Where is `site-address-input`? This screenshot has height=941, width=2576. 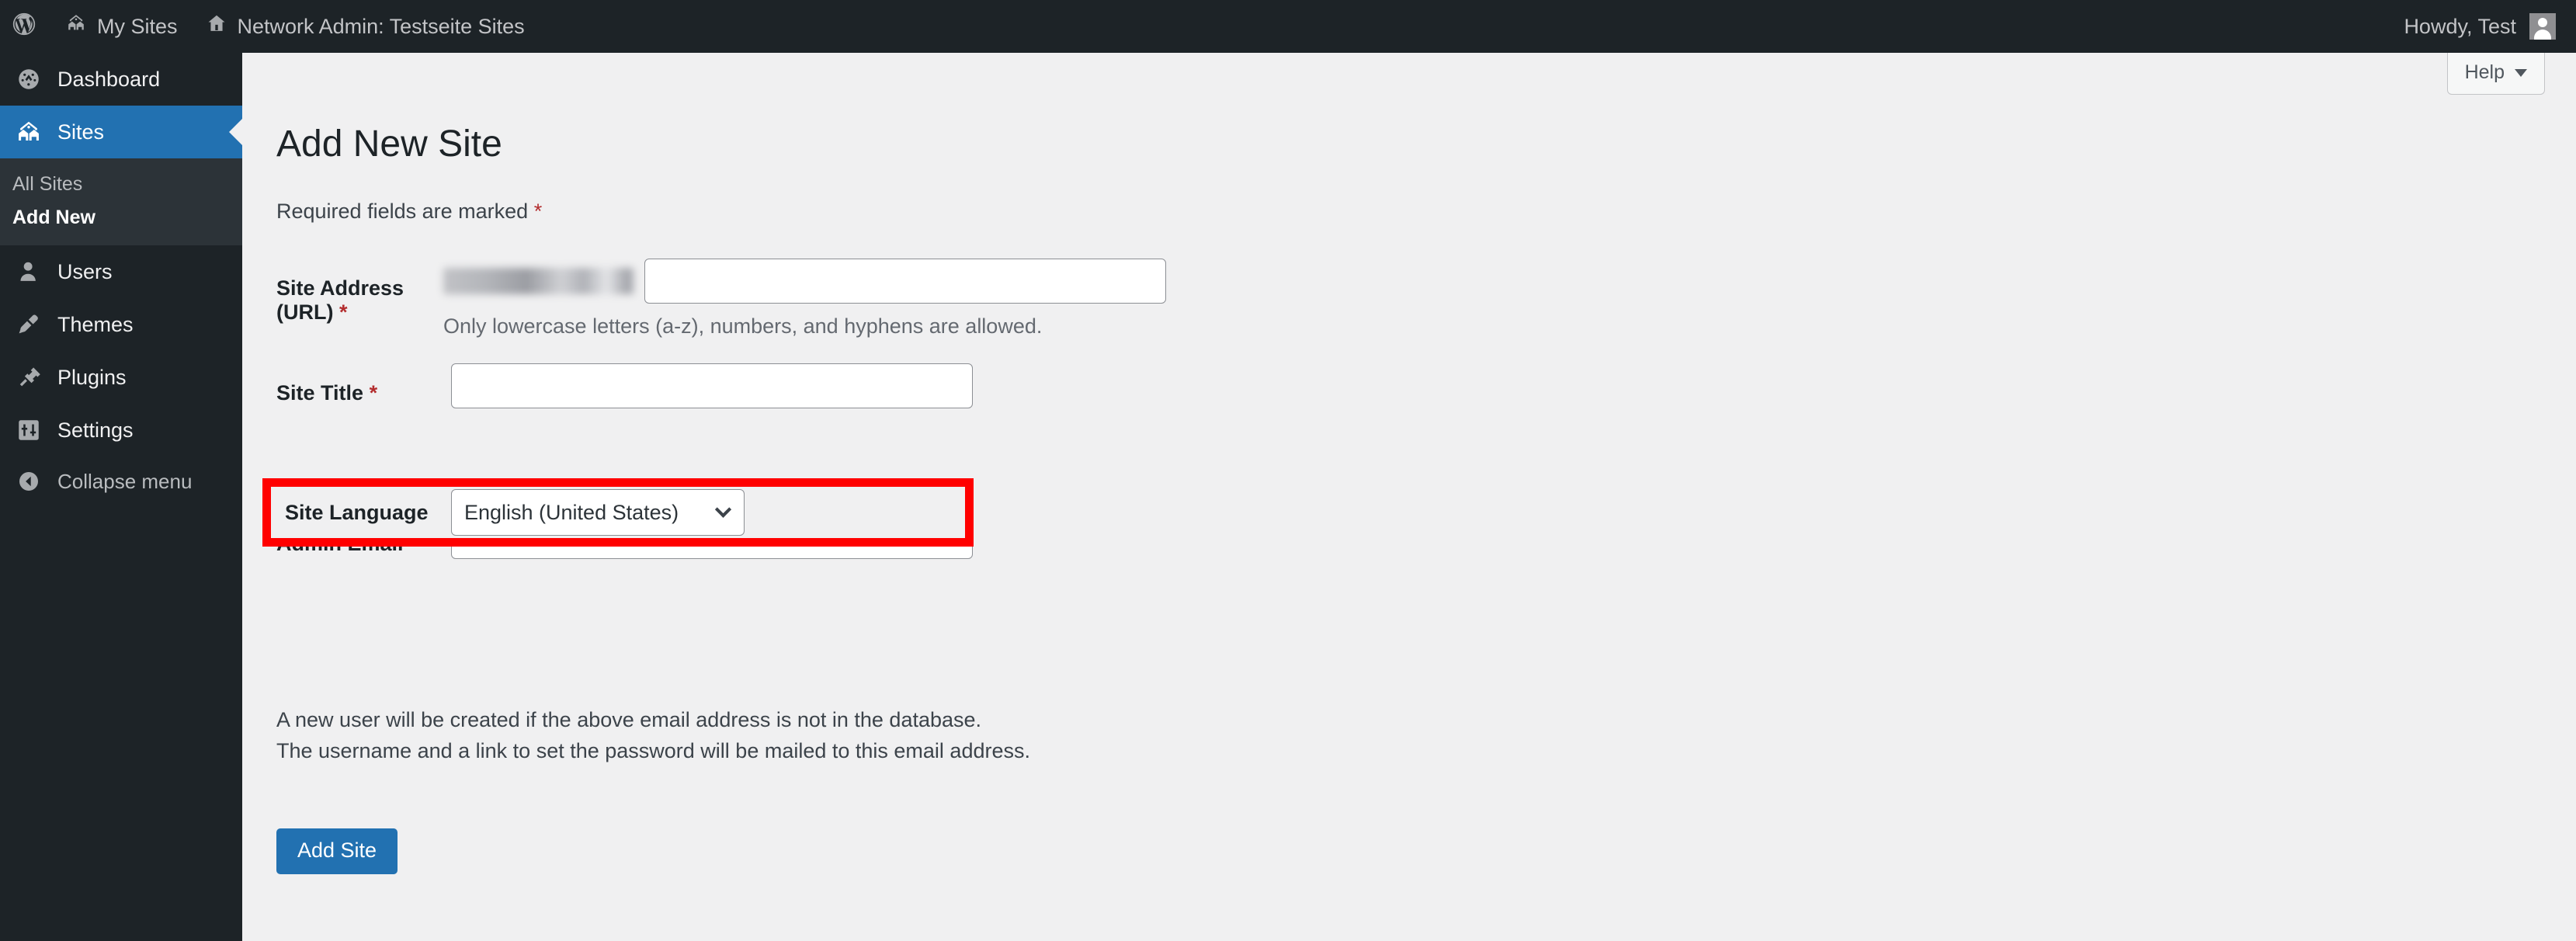
site-address-input is located at coordinates (905, 281).